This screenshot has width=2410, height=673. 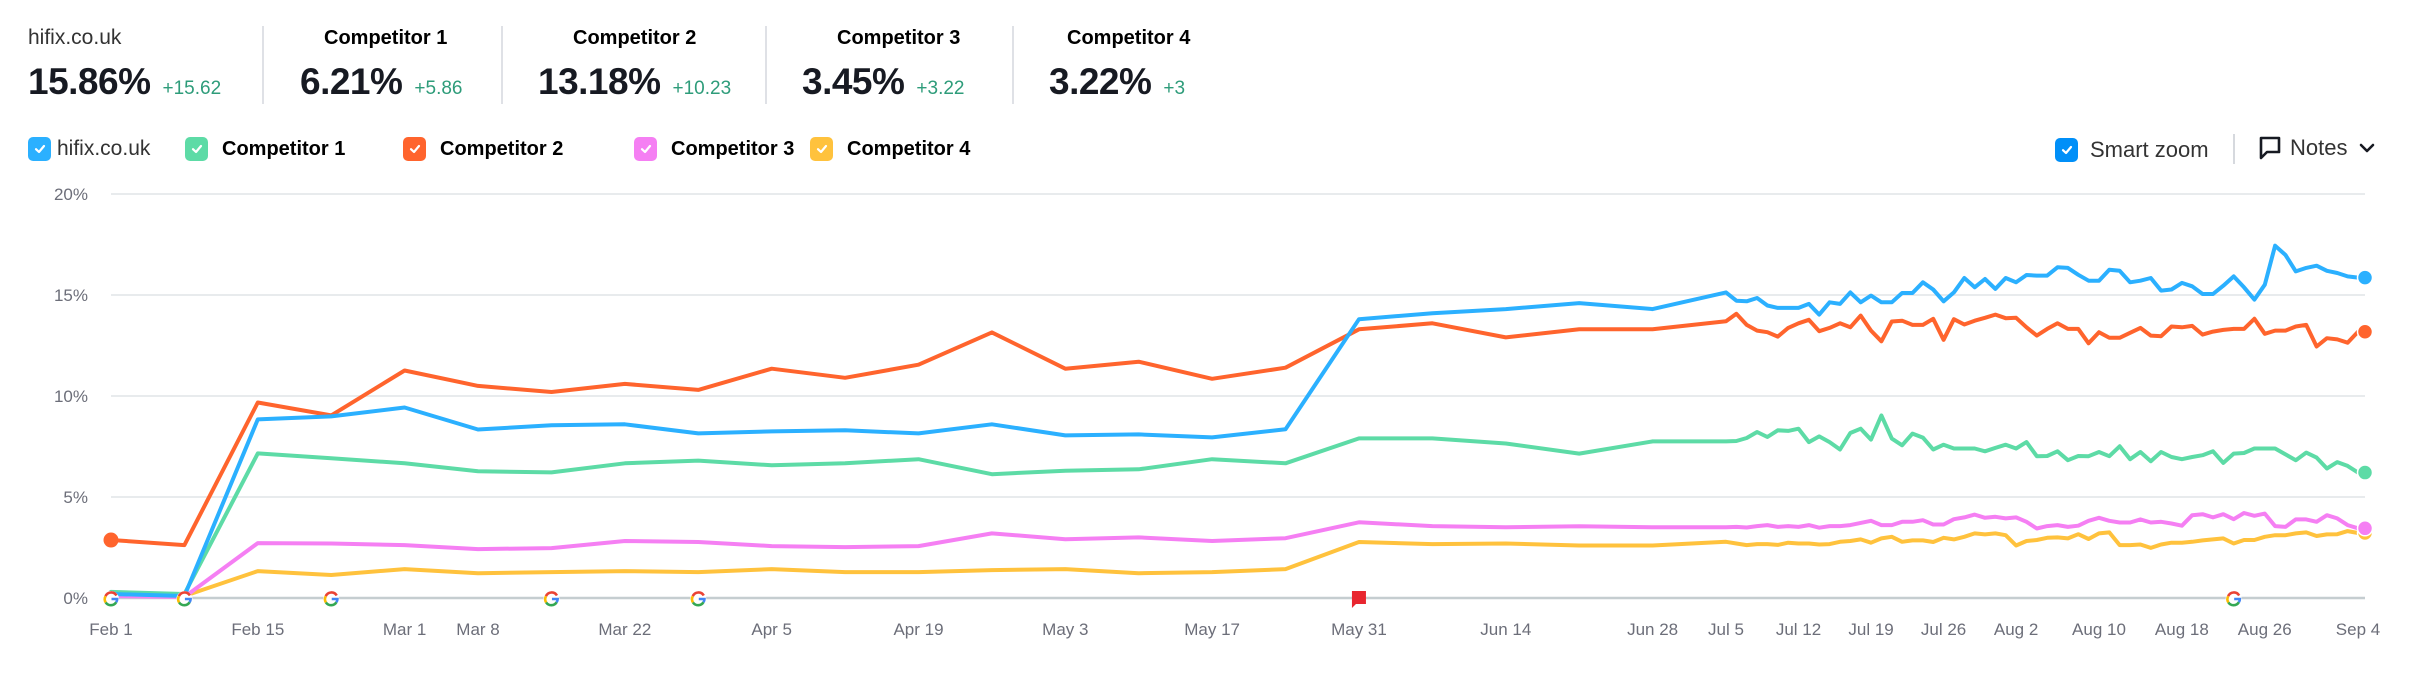 I want to click on x-tick-label: Jun 28, so click(x=1652, y=629).